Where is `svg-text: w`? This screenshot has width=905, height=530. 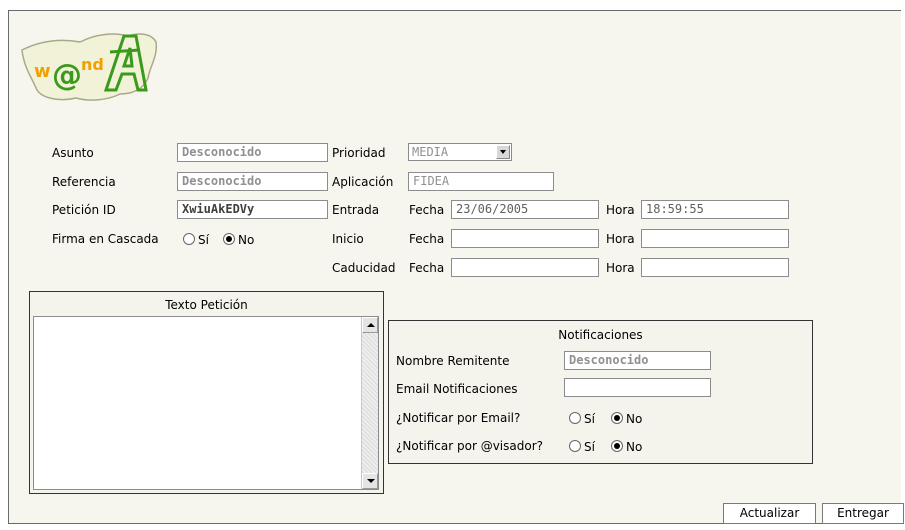
svg-text: w is located at coordinates (42, 71).